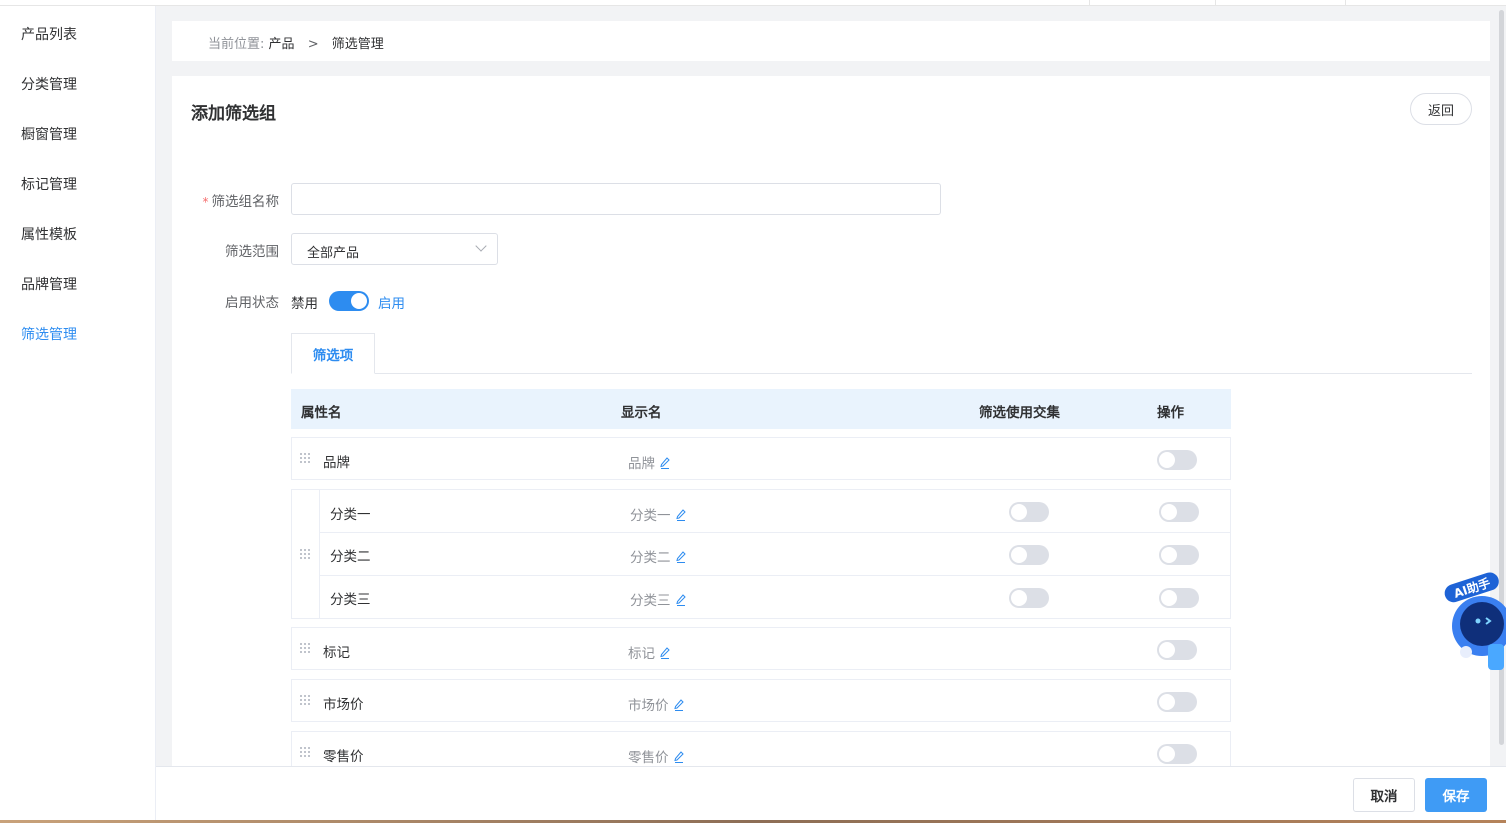 The height and width of the screenshot is (823, 1506). Describe the element at coordinates (336, 463) in the screenshot. I see `row-attr-name: 品牌` at that location.